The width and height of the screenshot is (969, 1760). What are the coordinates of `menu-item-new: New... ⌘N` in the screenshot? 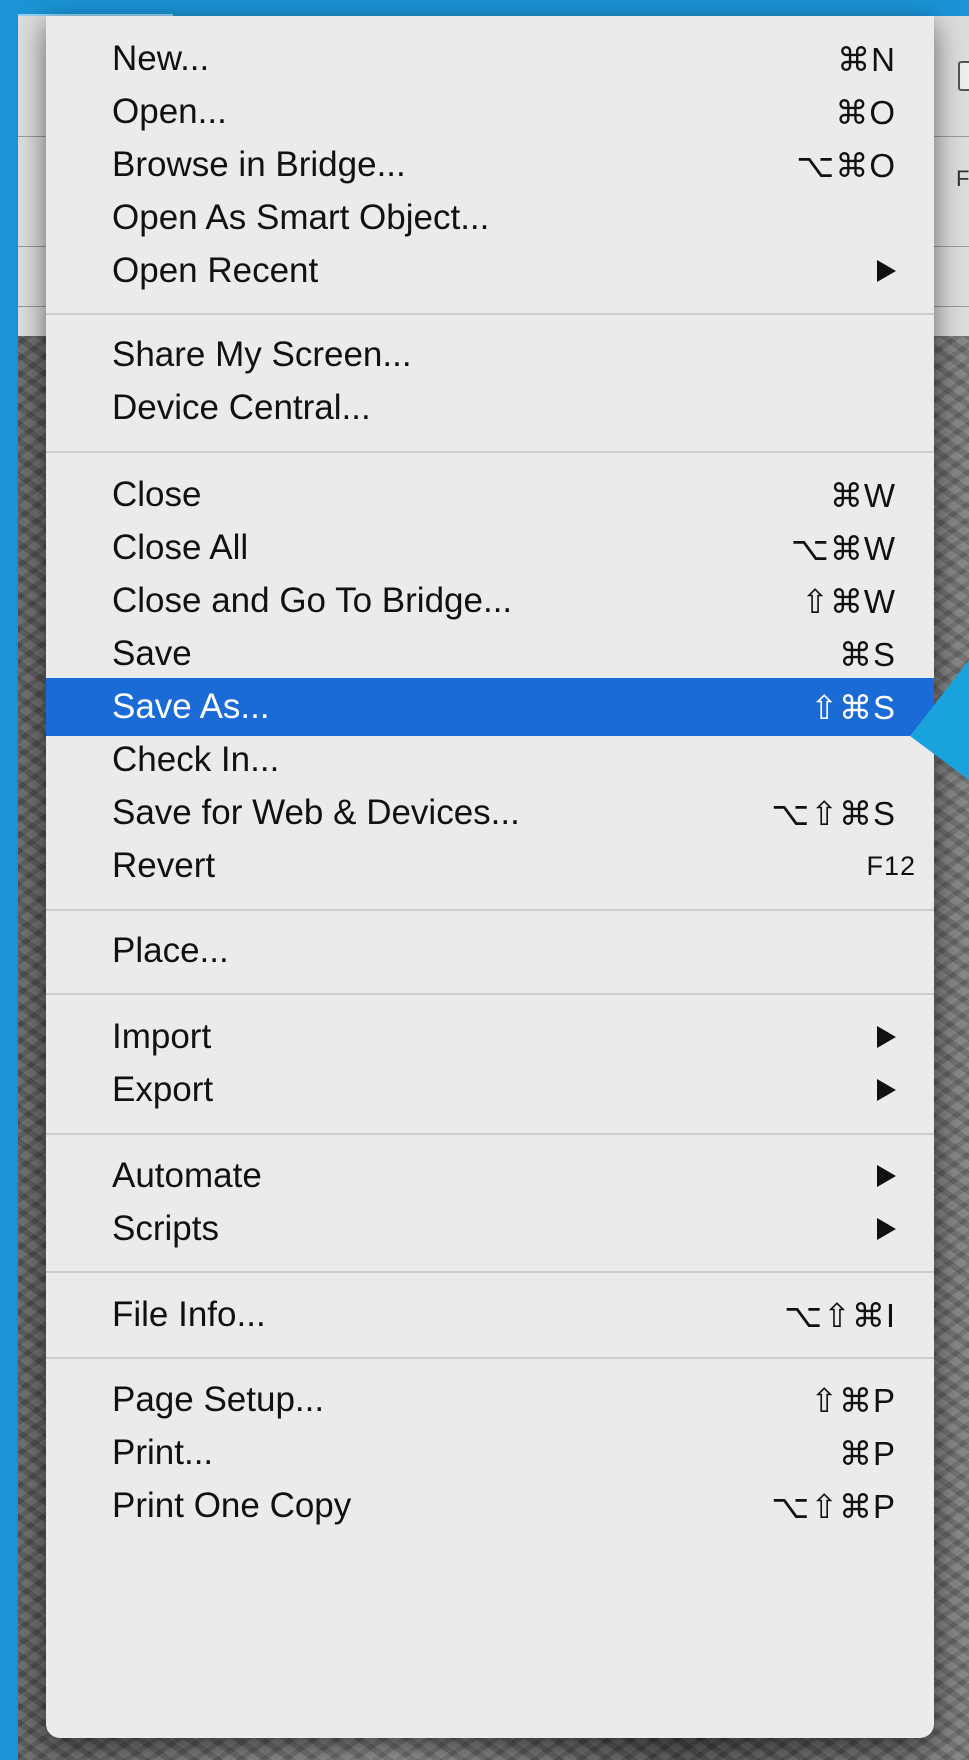 It's located at (490, 59).